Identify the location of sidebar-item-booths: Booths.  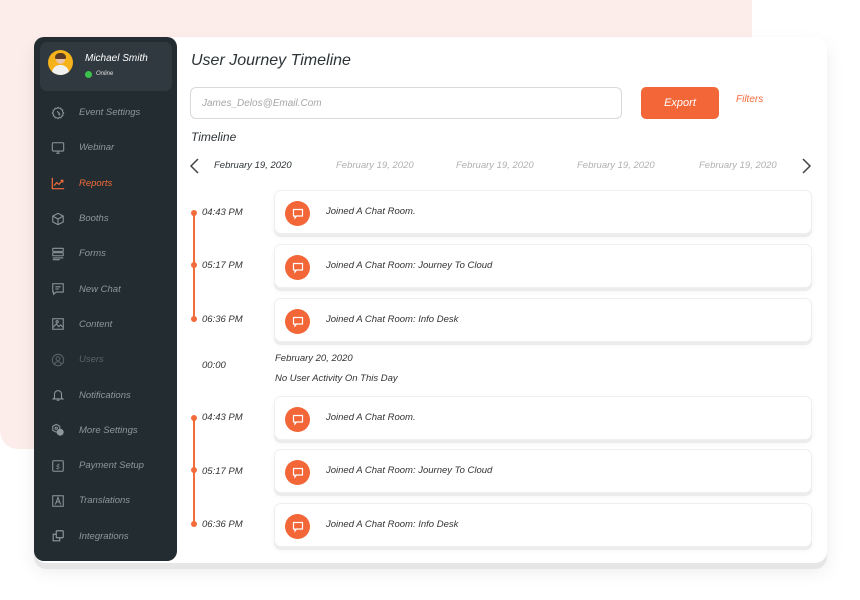
(105, 218).